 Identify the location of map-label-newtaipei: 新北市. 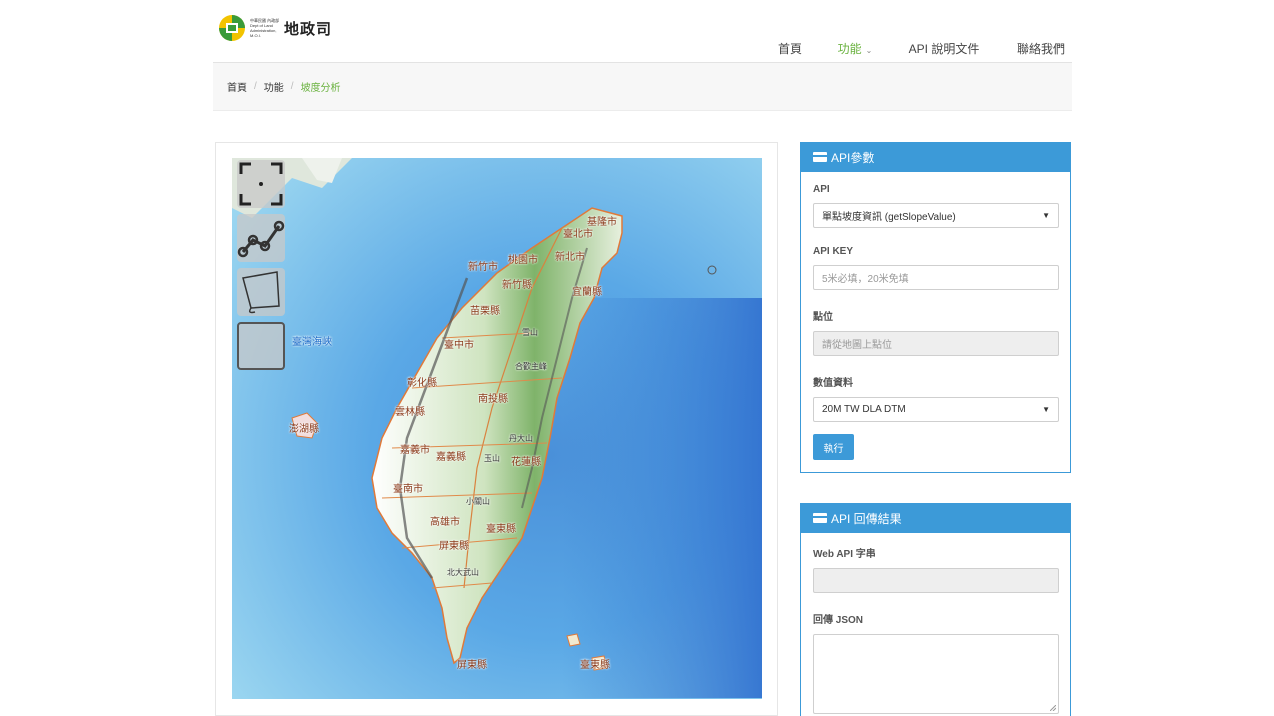
(570, 257).